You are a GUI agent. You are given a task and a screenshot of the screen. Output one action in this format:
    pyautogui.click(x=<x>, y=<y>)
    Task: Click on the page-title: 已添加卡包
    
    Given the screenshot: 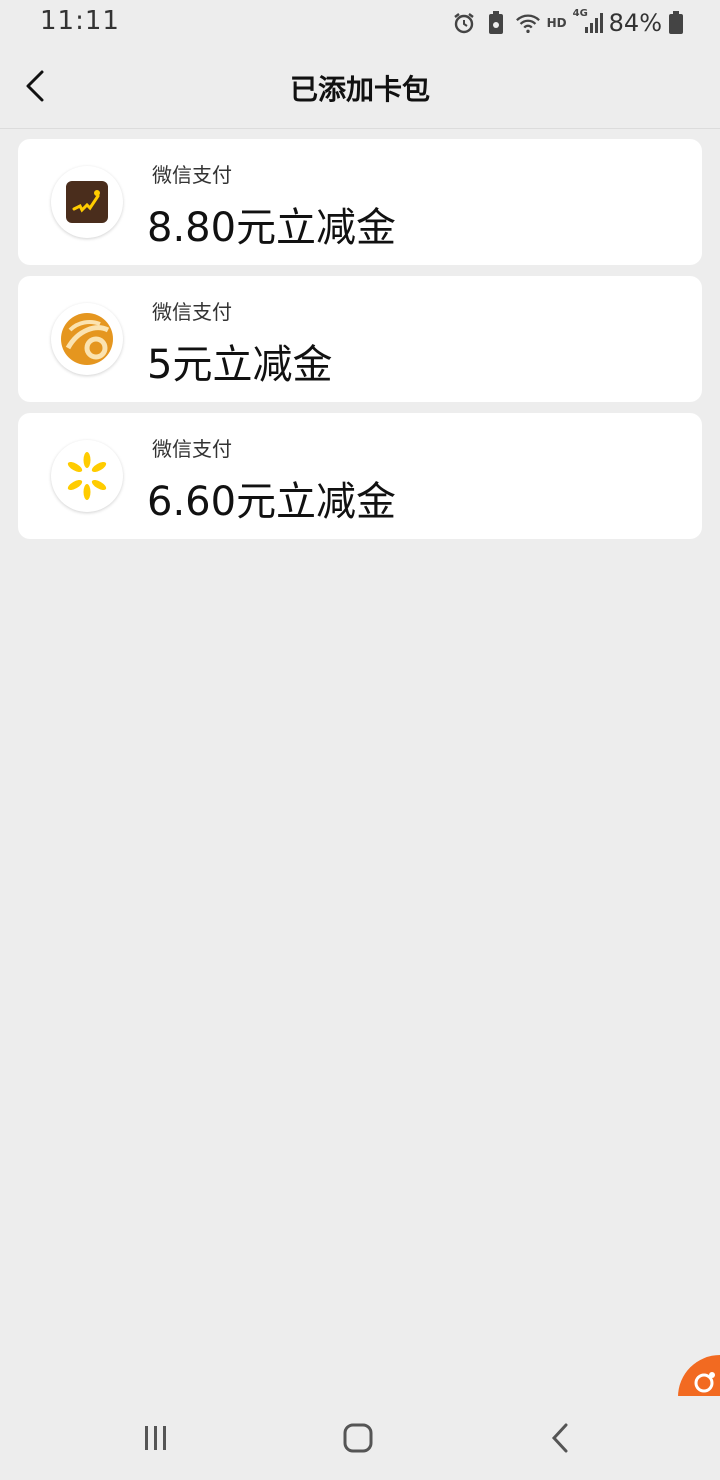 What is the action you would take?
    pyautogui.click(x=359, y=89)
    